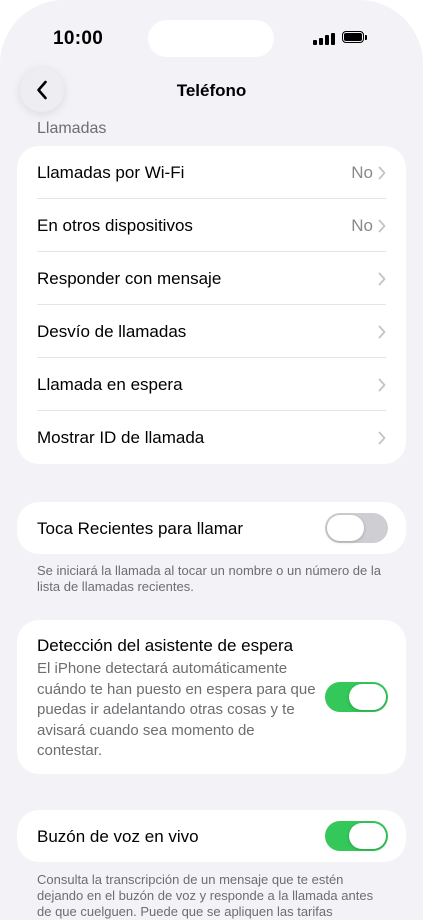 The image size is (423, 920). Describe the element at coordinates (211, 225) in the screenshot. I see `row-other-devices: En otros dispositivos No` at that location.